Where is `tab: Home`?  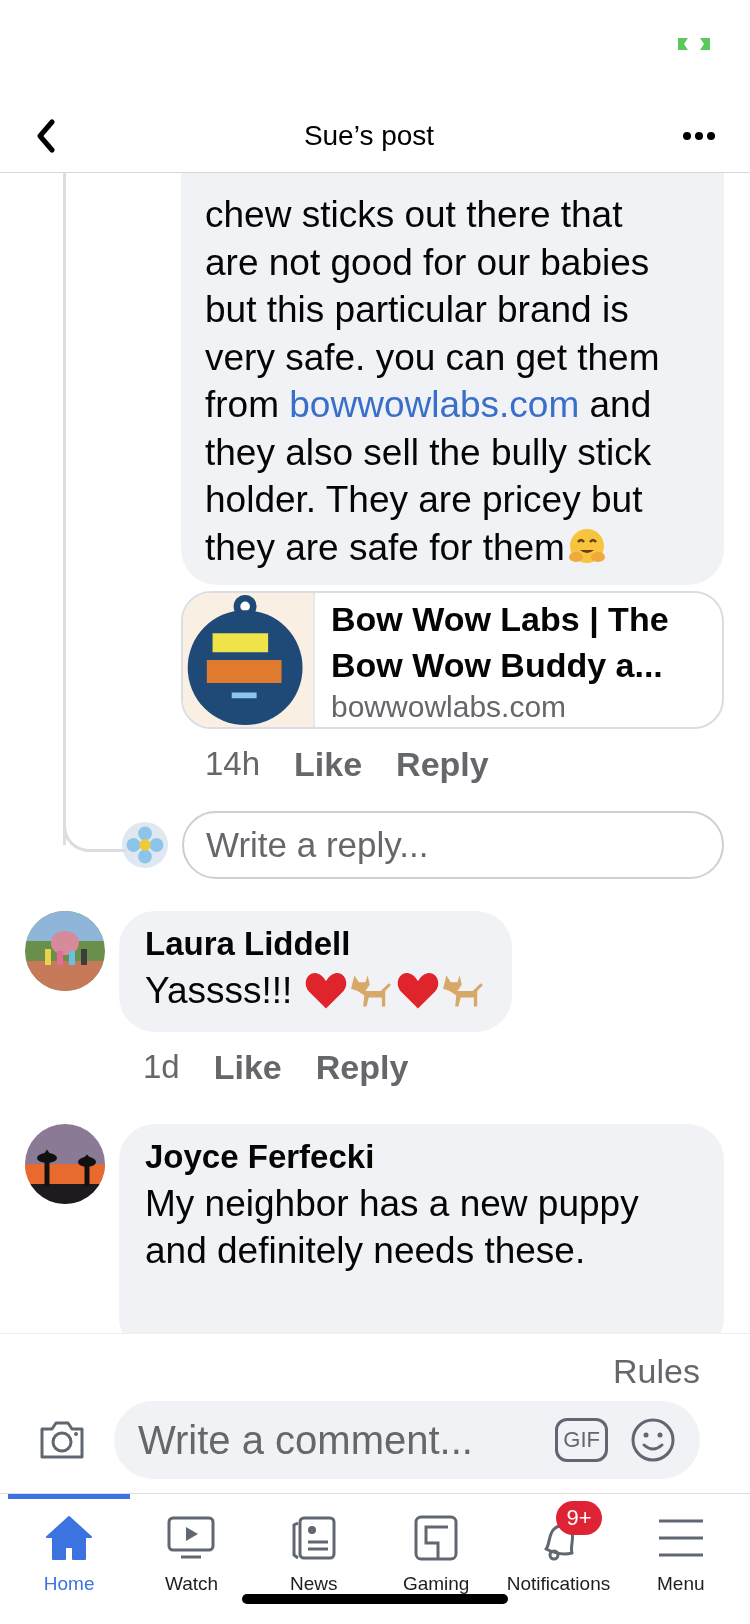
tab: Home is located at coordinates (69, 1559).